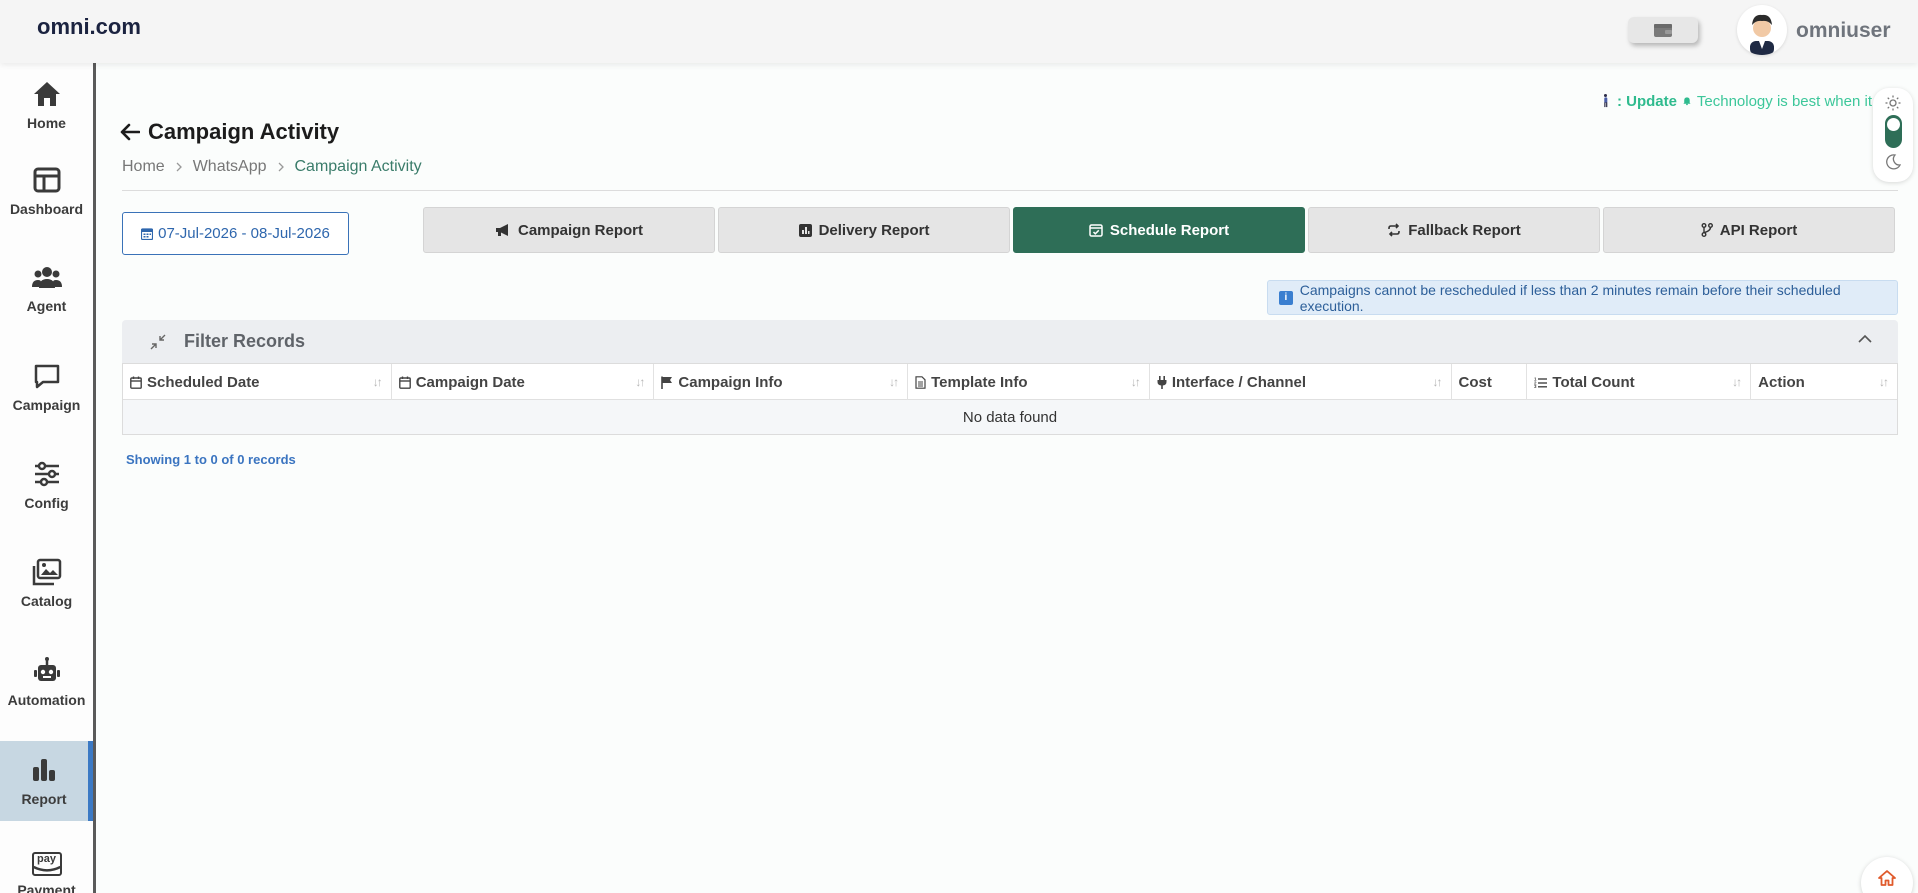  What do you see at coordinates (1394, 230) in the screenshot?
I see `repeat-icon` at bounding box center [1394, 230].